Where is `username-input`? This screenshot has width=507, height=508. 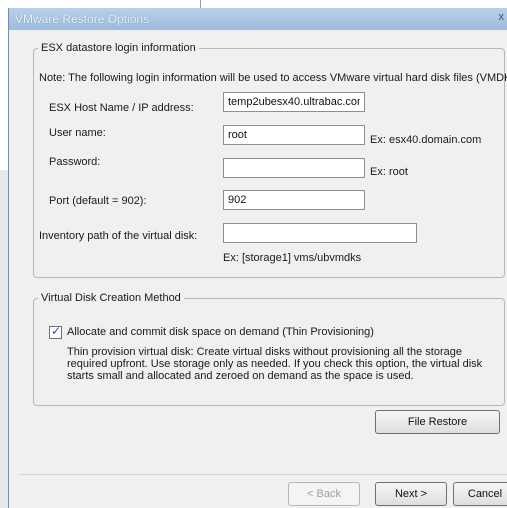 username-input is located at coordinates (294, 135).